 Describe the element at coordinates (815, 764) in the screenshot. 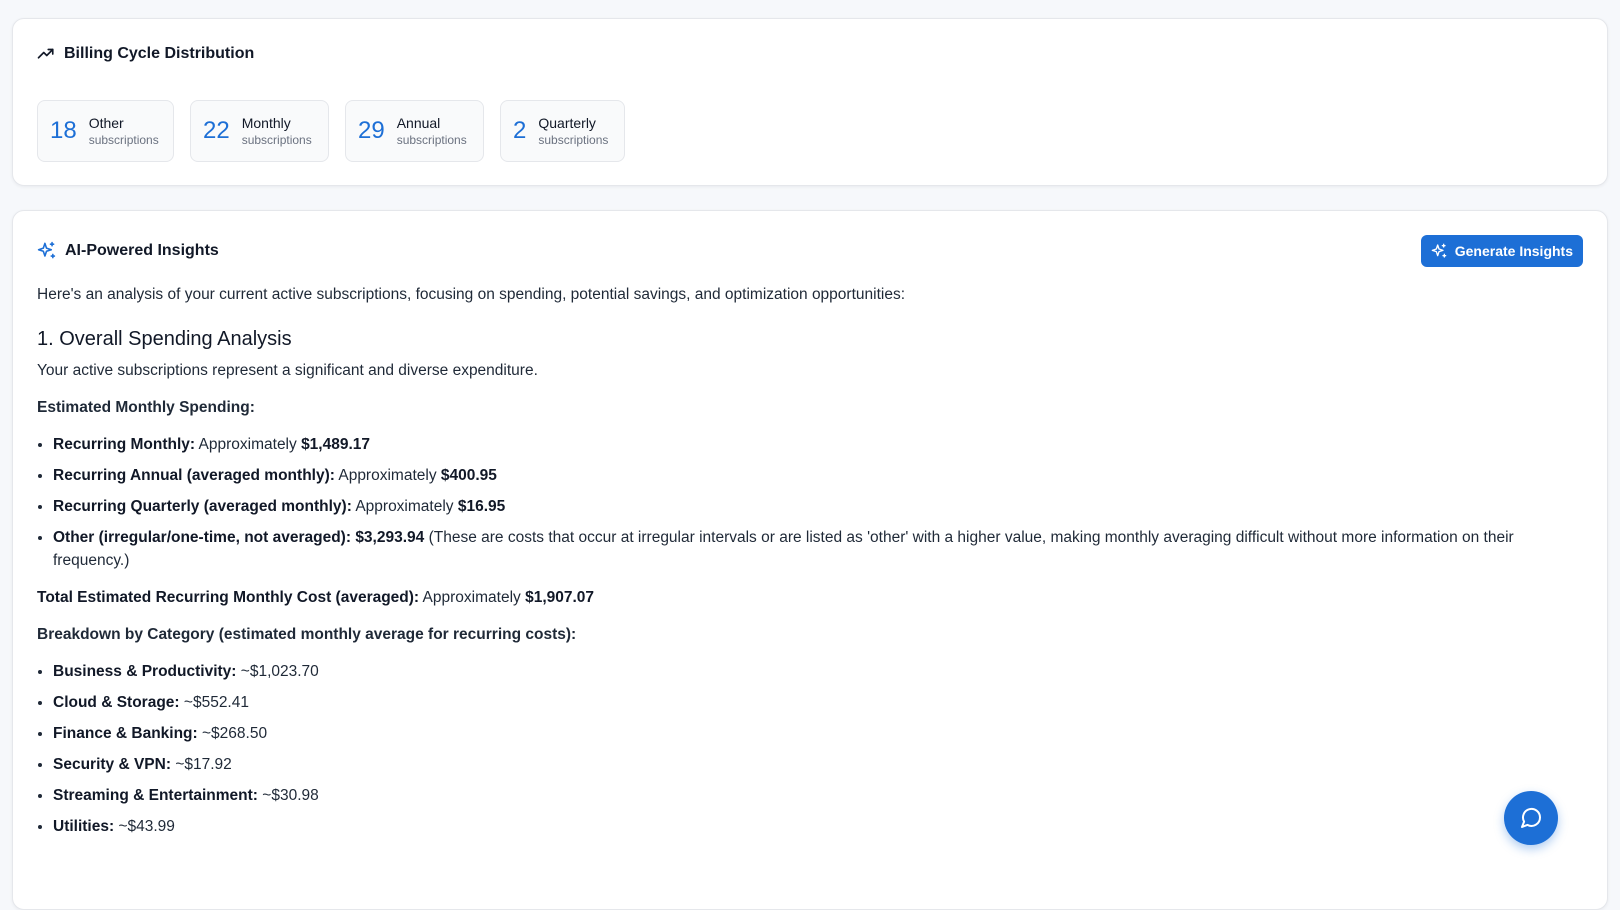

I see `list-item: Security & VPN: ~$17.92` at that location.